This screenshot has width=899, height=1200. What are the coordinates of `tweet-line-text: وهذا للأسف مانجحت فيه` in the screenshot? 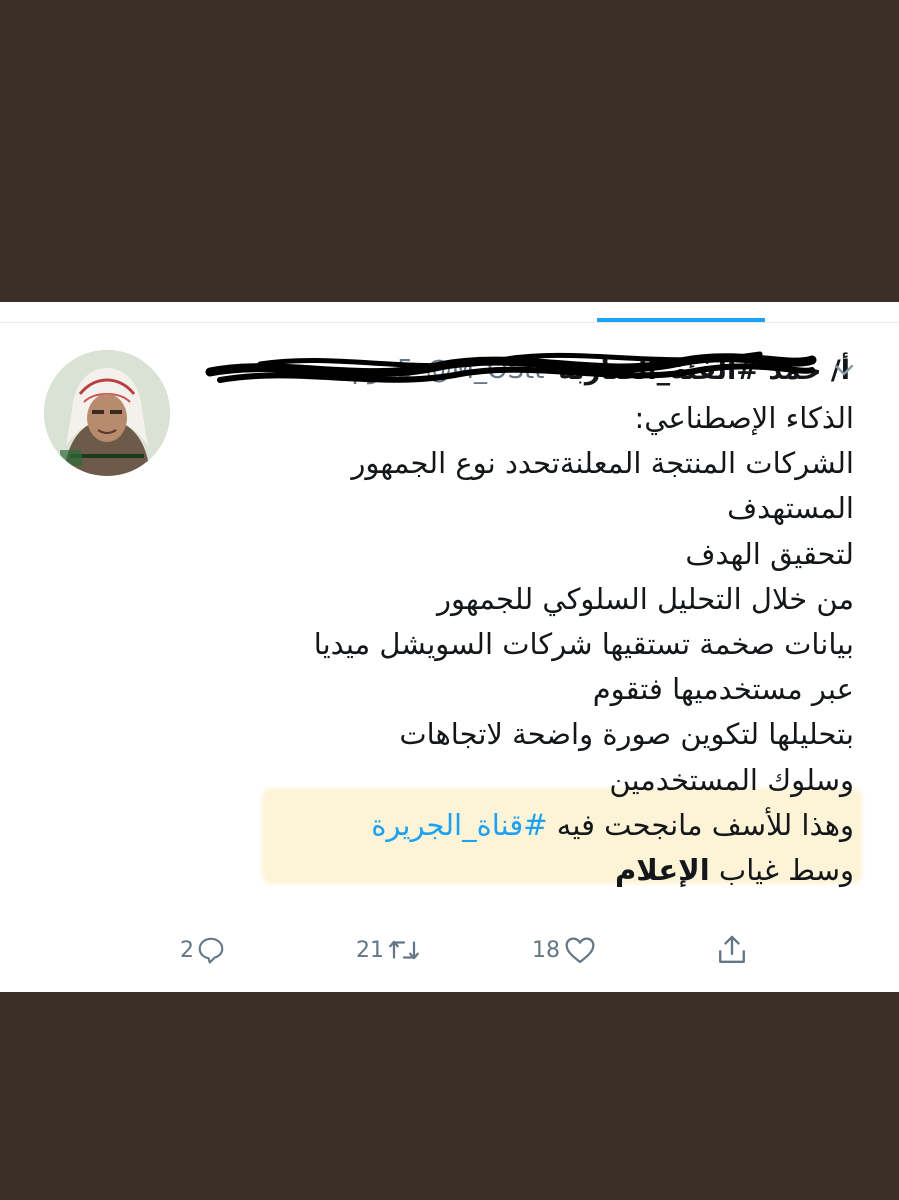 It's located at (700, 824).